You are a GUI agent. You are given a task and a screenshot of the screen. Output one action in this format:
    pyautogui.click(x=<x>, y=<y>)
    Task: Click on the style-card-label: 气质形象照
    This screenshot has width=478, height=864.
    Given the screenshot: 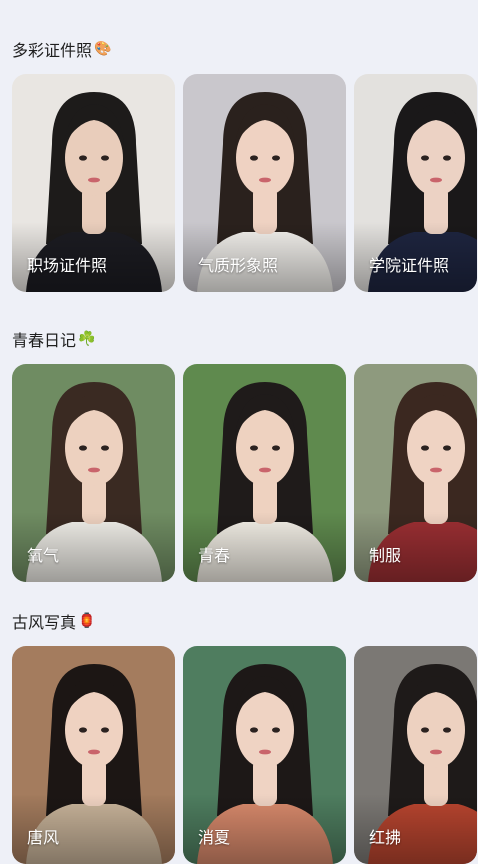 What is the action you would take?
    pyautogui.click(x=238, y=265)
    